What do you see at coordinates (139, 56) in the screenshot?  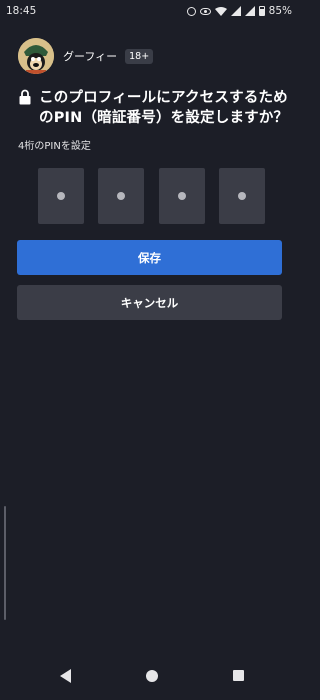 I see `age-rating-badge: 18+` at bounding box center [139, 56].